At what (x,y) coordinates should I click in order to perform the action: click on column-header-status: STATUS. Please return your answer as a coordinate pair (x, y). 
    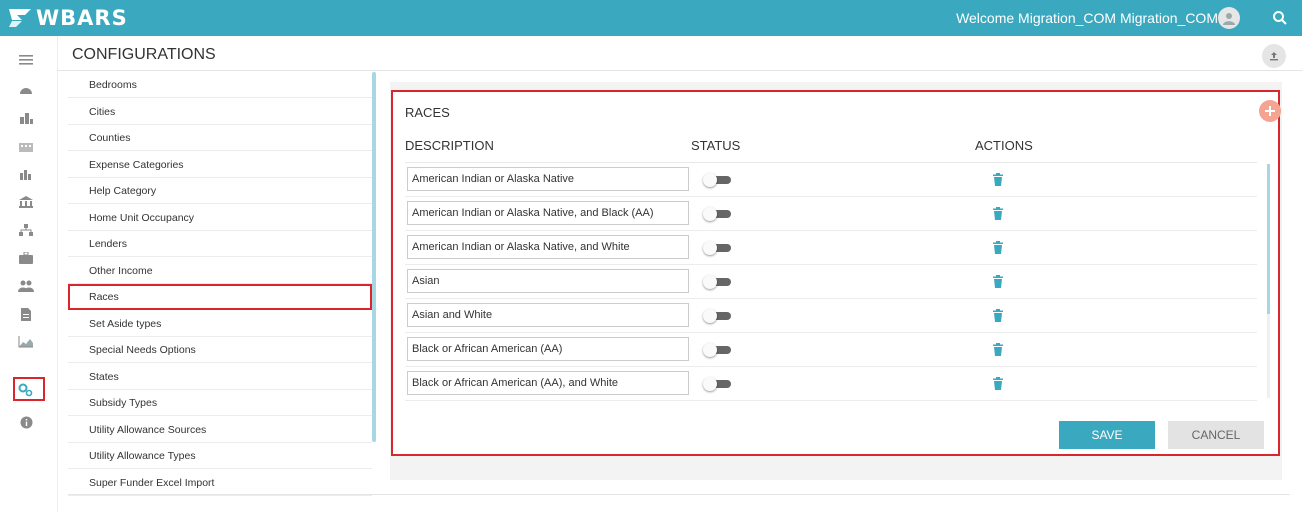
    Looking at the image, I should click on (716, 145).